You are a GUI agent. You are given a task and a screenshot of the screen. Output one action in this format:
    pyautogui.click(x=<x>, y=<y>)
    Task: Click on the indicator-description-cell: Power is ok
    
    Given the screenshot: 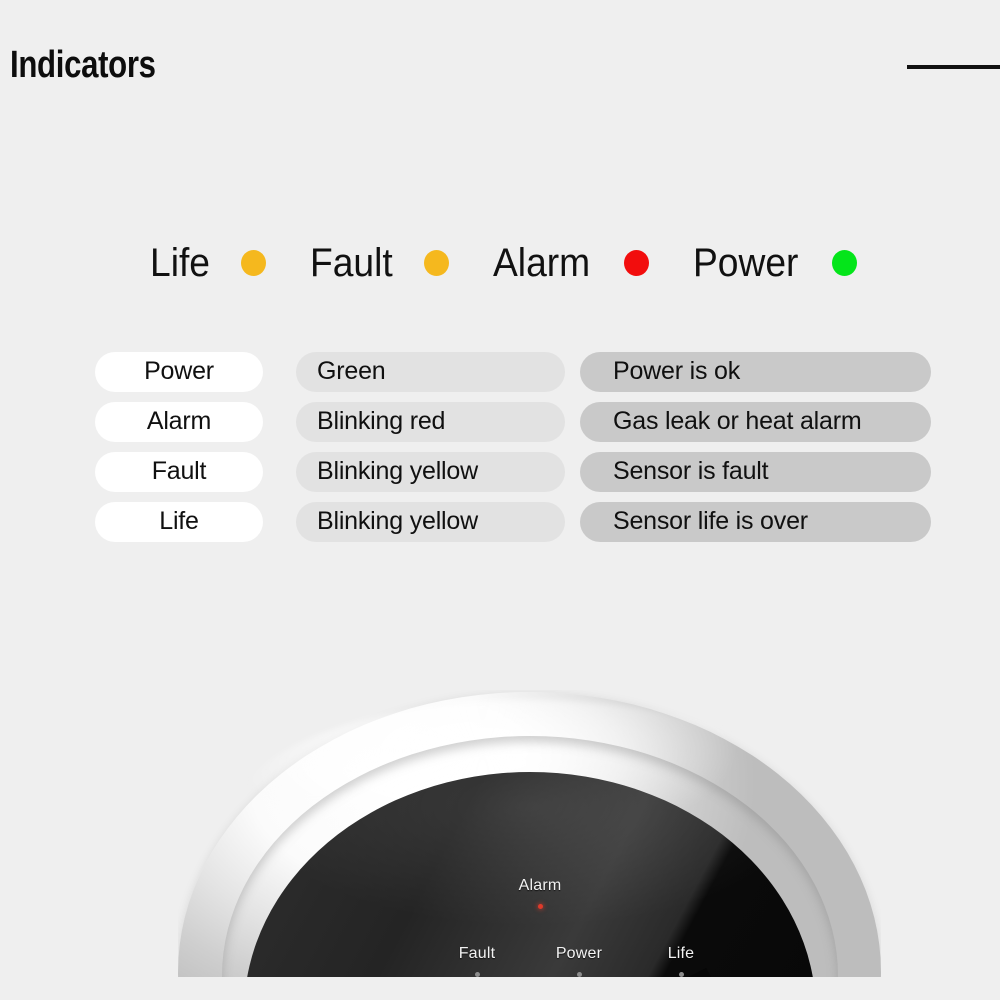 What is the action you would take?
    pyautogui.click(x=755, y=372)
    